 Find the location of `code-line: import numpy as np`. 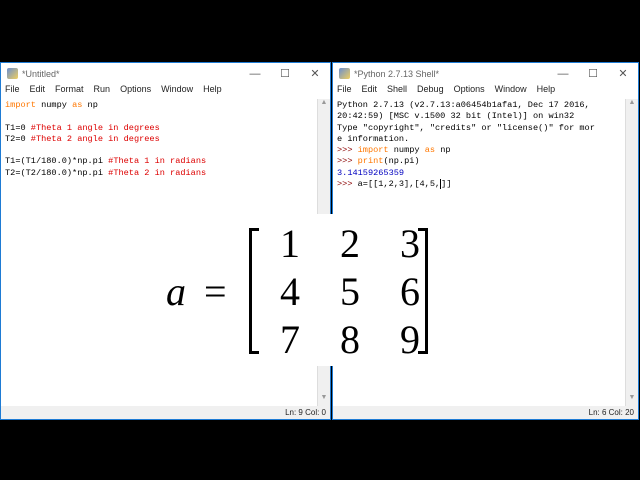

code-line: import numpy as np is located at coordinates (51, 105).